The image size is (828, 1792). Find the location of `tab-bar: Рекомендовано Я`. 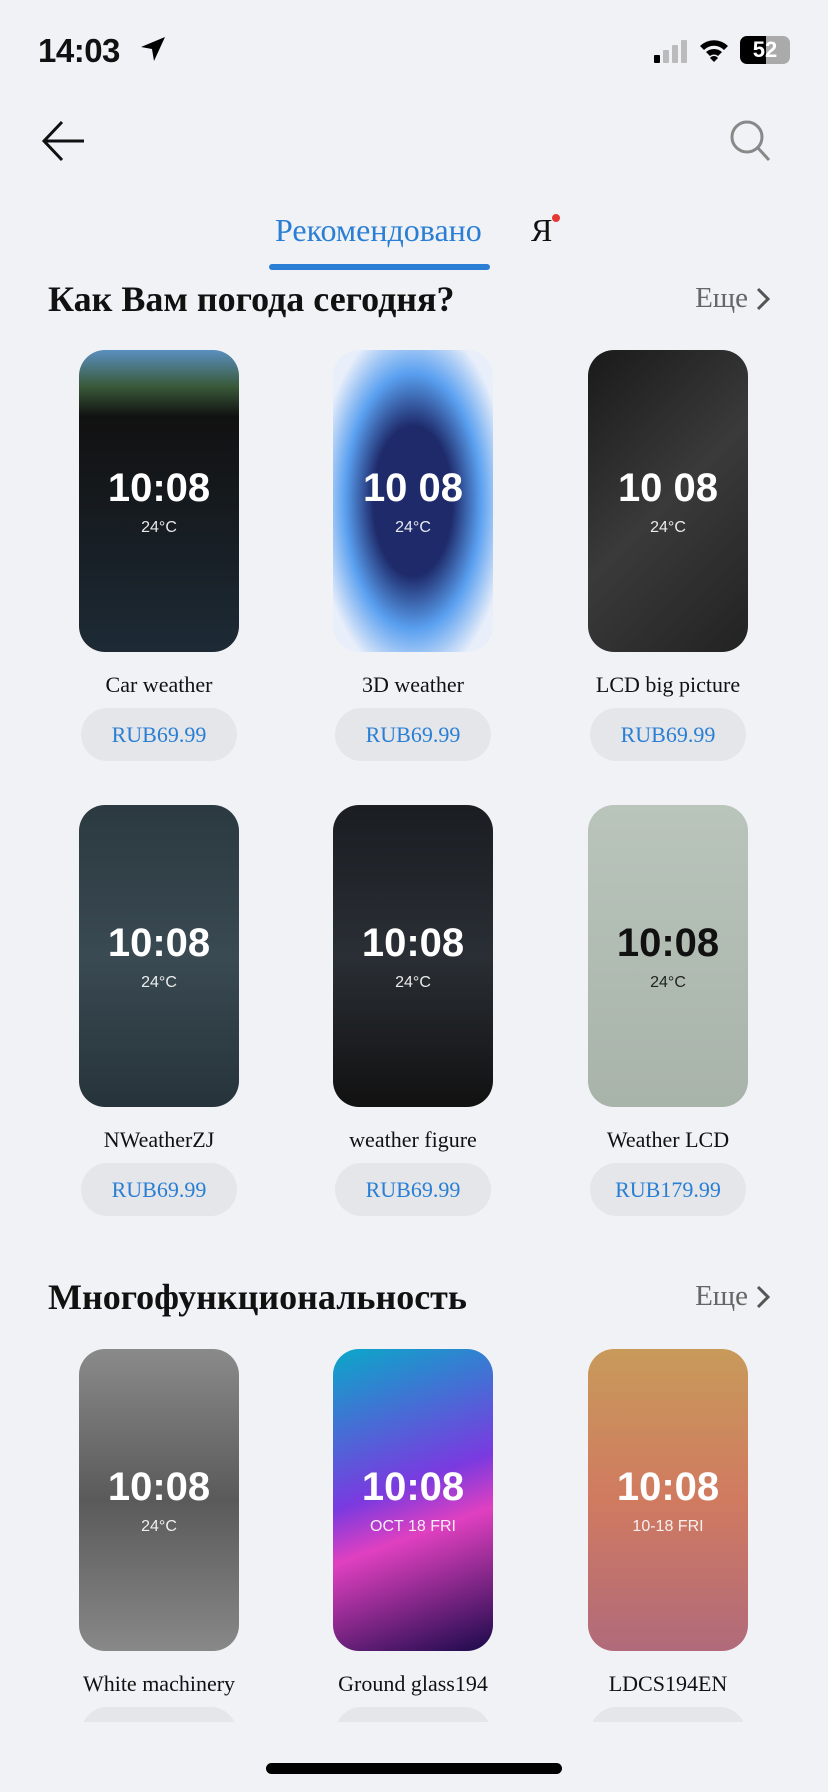

tab-bar: Рекомендовано Я is located at coordinates (414, 239).